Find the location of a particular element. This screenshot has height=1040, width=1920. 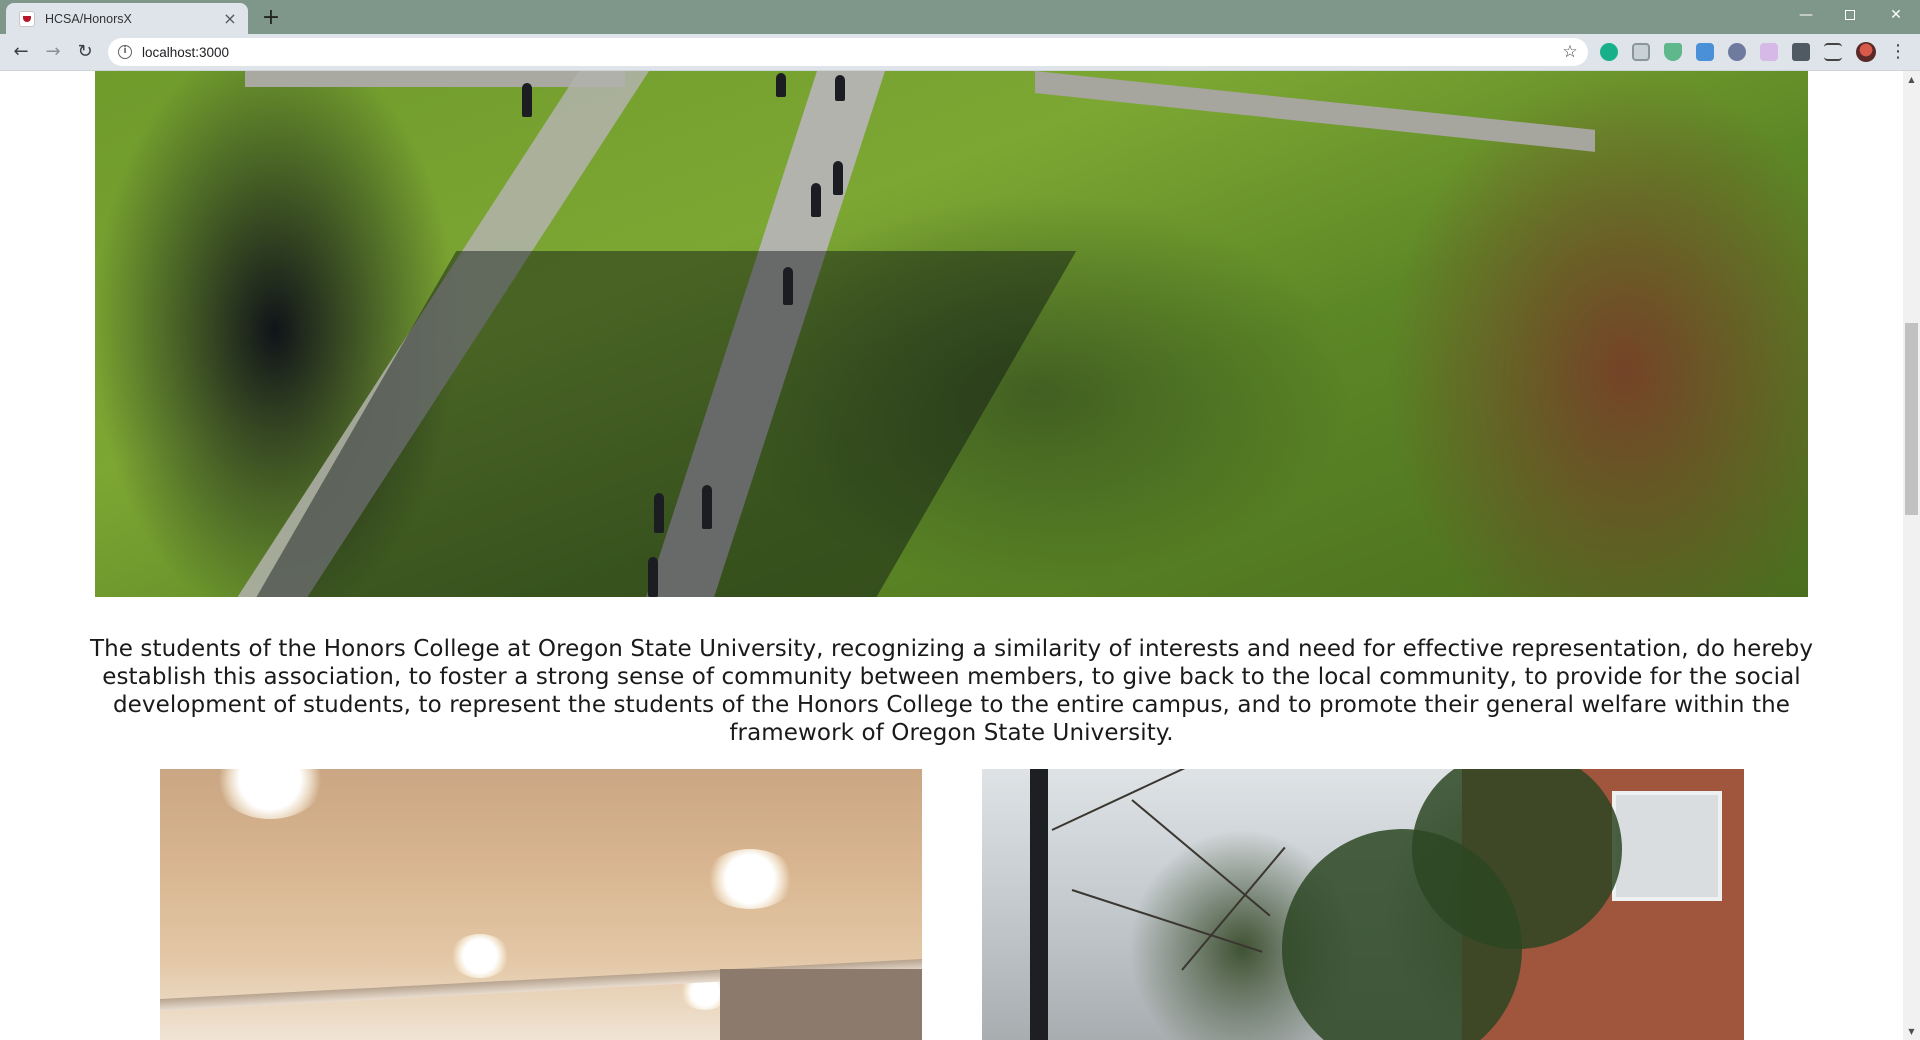

url-text: localhost:3000 is located at coordinates (851, 52).